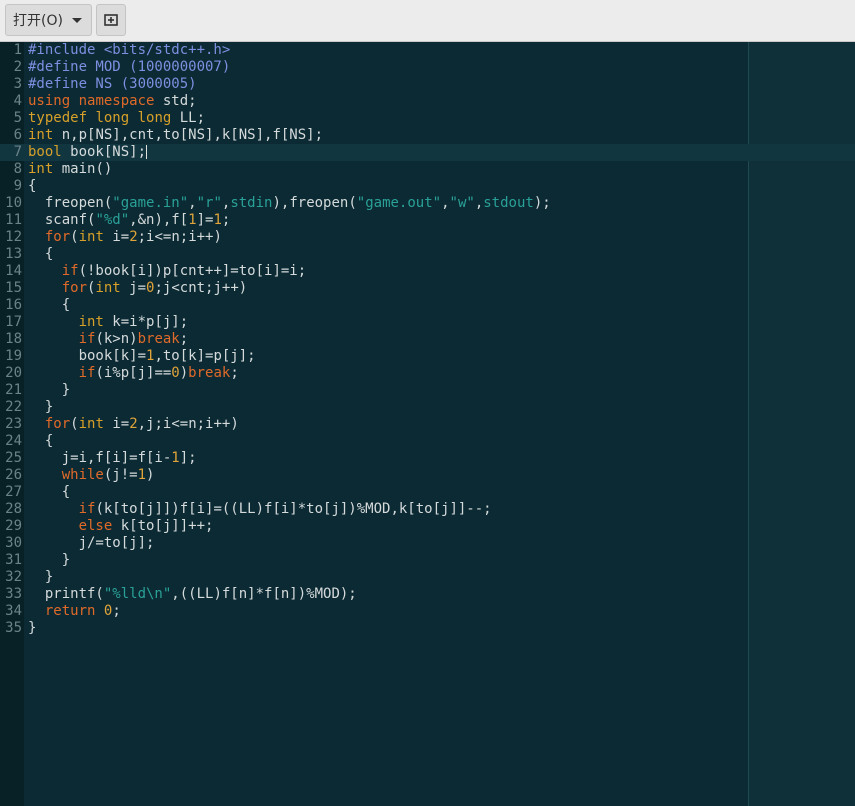 The image size is (855, 806). What do you see at coordinates (91, 475) in the screenshot?
I see `code-text: while(j!=1)` at bounding box center [91, 475].